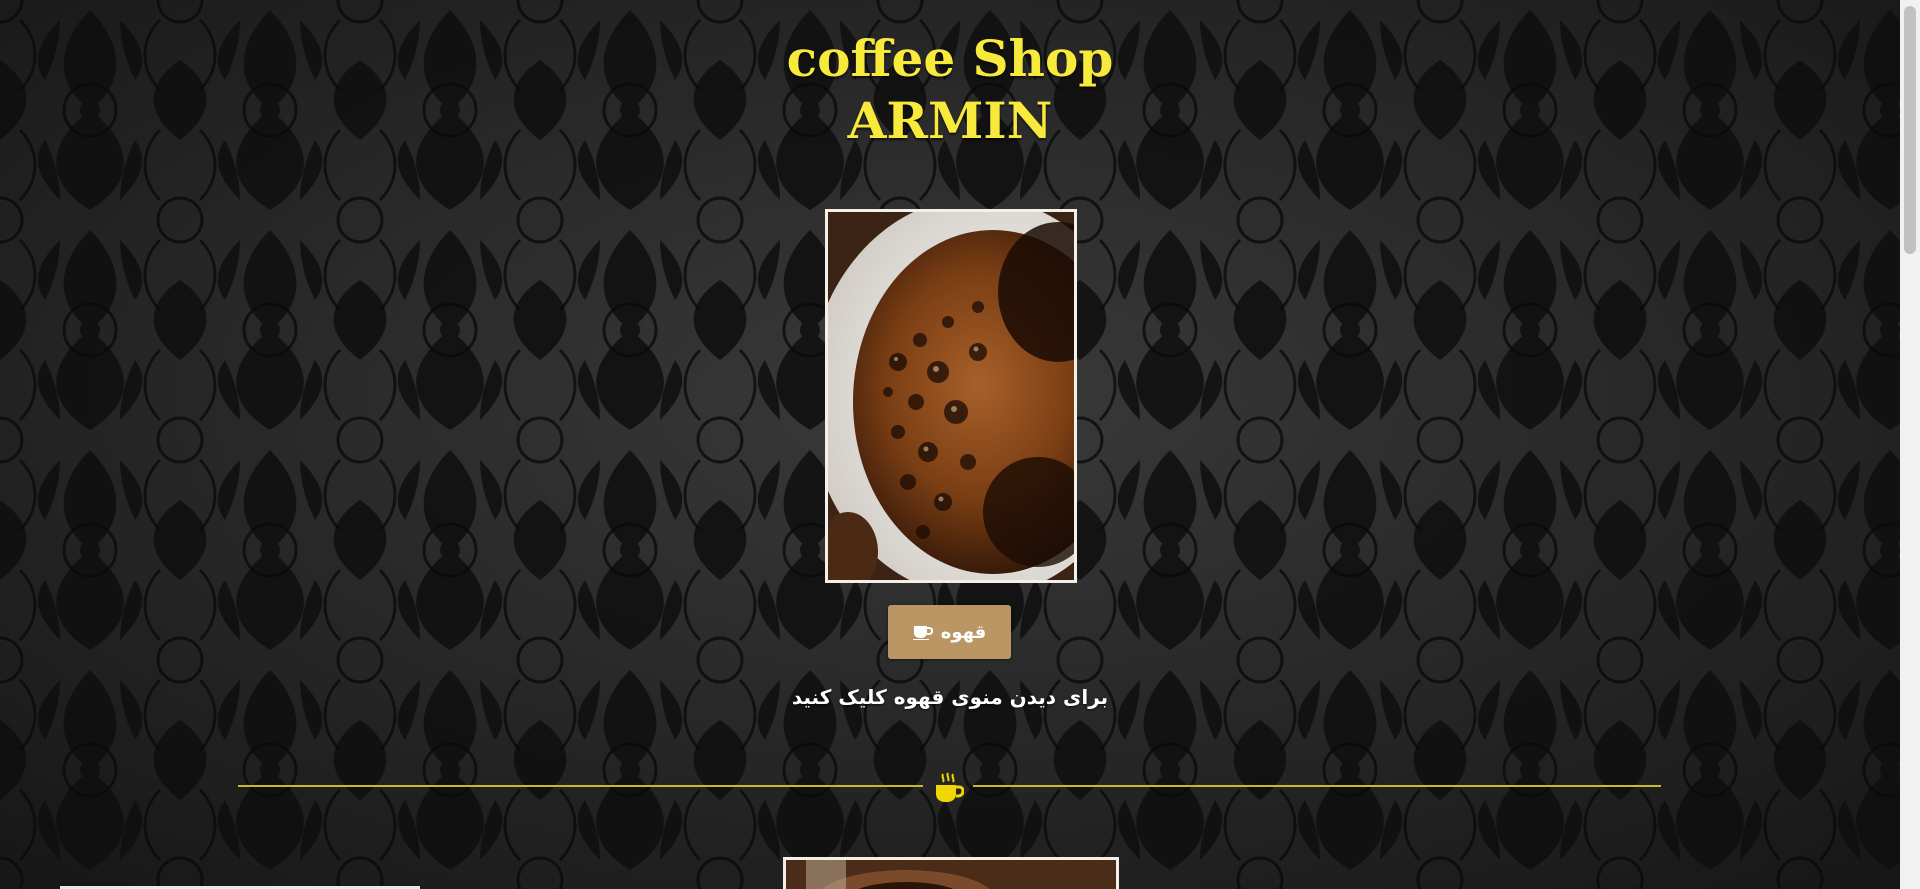 The image size is (1920, 889). Describe the element at coordinates (950, 120) in the screenshot. I see `site-title-line-2: ARMIN` at that location.